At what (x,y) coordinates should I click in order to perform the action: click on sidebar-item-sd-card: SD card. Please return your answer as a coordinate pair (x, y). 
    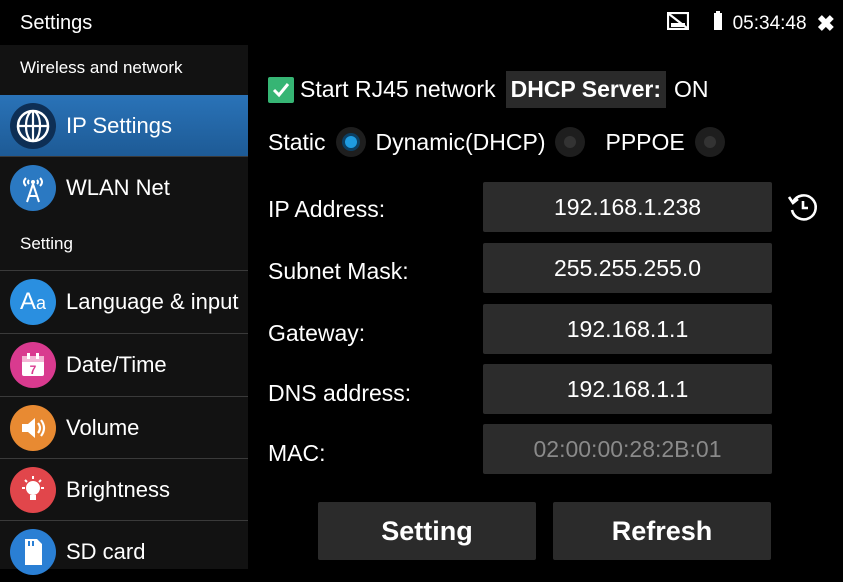
    Looking at the image, I should click on (124, 551).